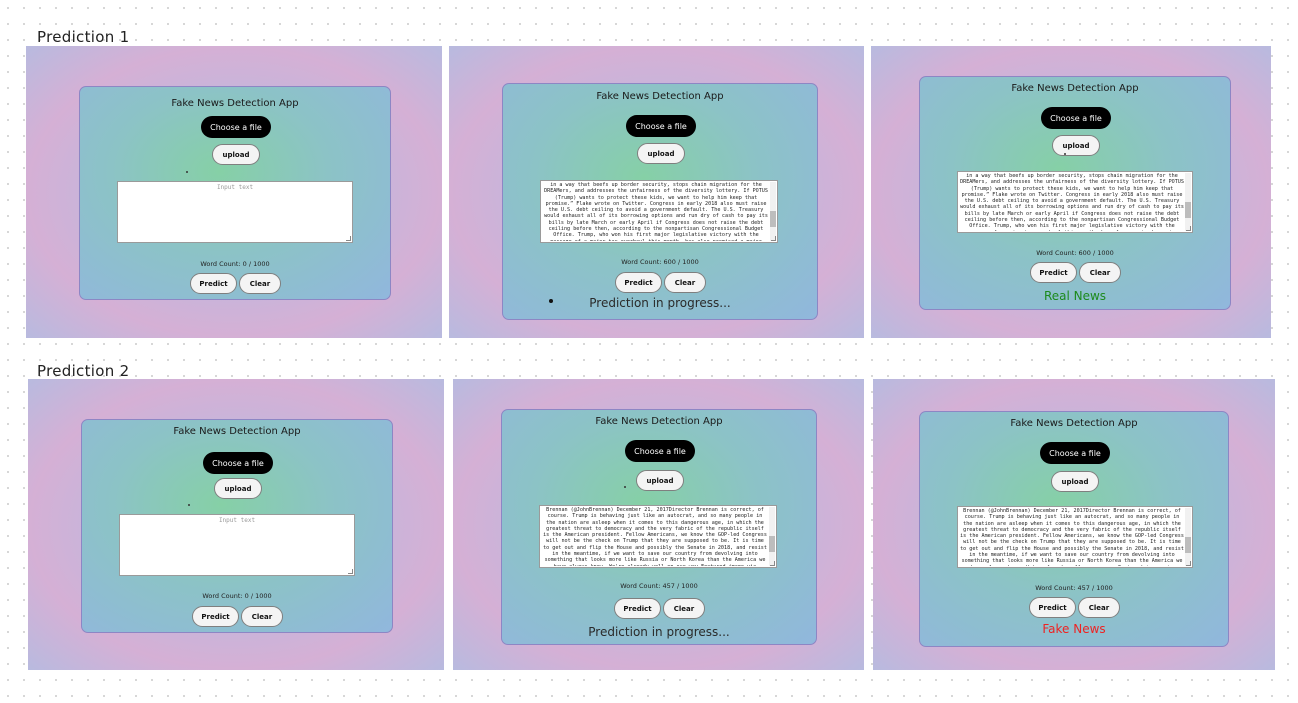 This screenshot has width=1298, height=703. What do you see at coordinates (1074, 629) in the screenshot?
I see `prediction-status: Fake News` at bounding box center [1074, 629].